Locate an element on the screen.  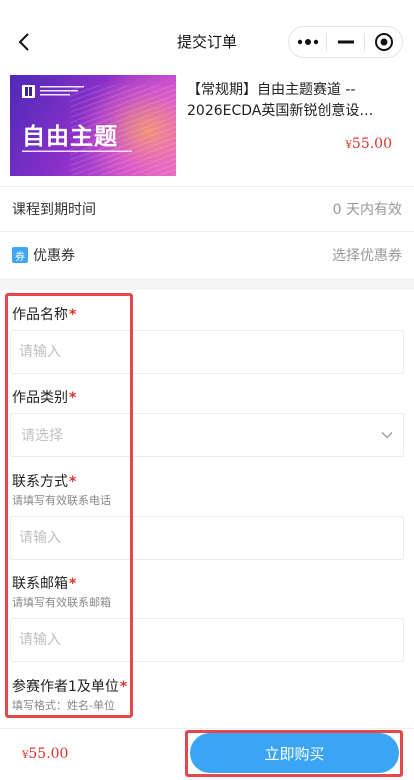
chevron-left-icon is located at coordinates (23, 42).